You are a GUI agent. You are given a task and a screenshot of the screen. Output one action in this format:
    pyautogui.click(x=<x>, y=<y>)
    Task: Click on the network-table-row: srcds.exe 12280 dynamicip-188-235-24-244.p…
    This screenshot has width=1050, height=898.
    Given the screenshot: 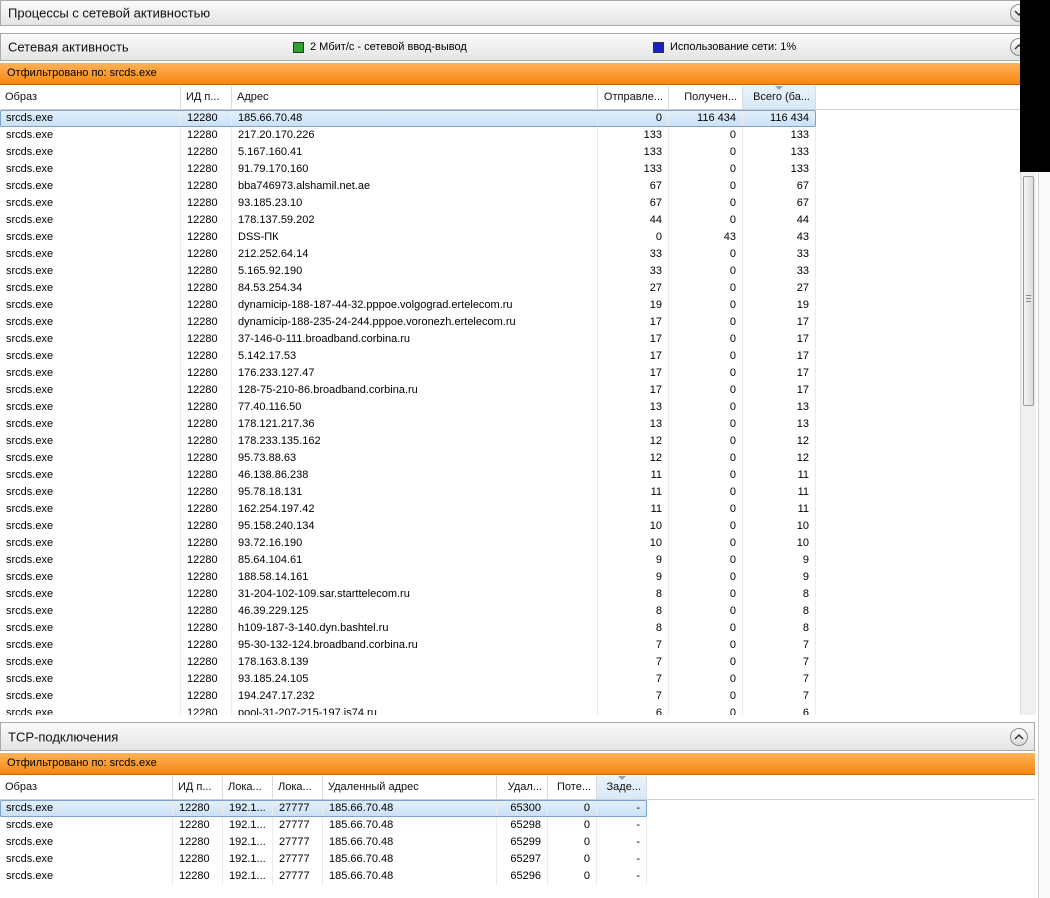 What is the action you would take?
    pyautogui.click(x=408, y=322)
    